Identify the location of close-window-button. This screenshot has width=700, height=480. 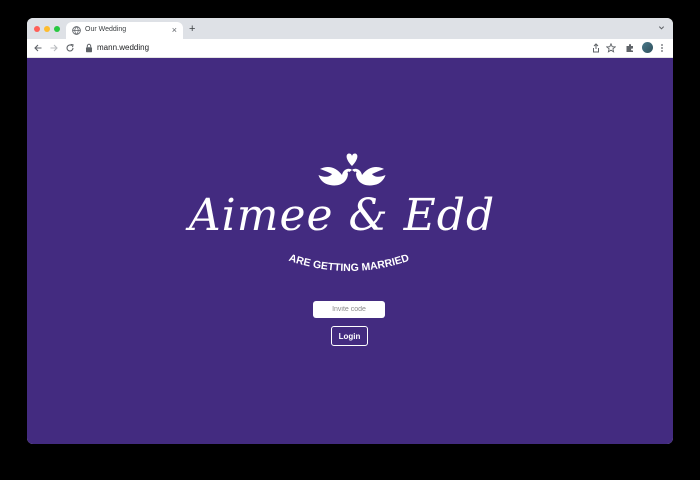
(37, 29).